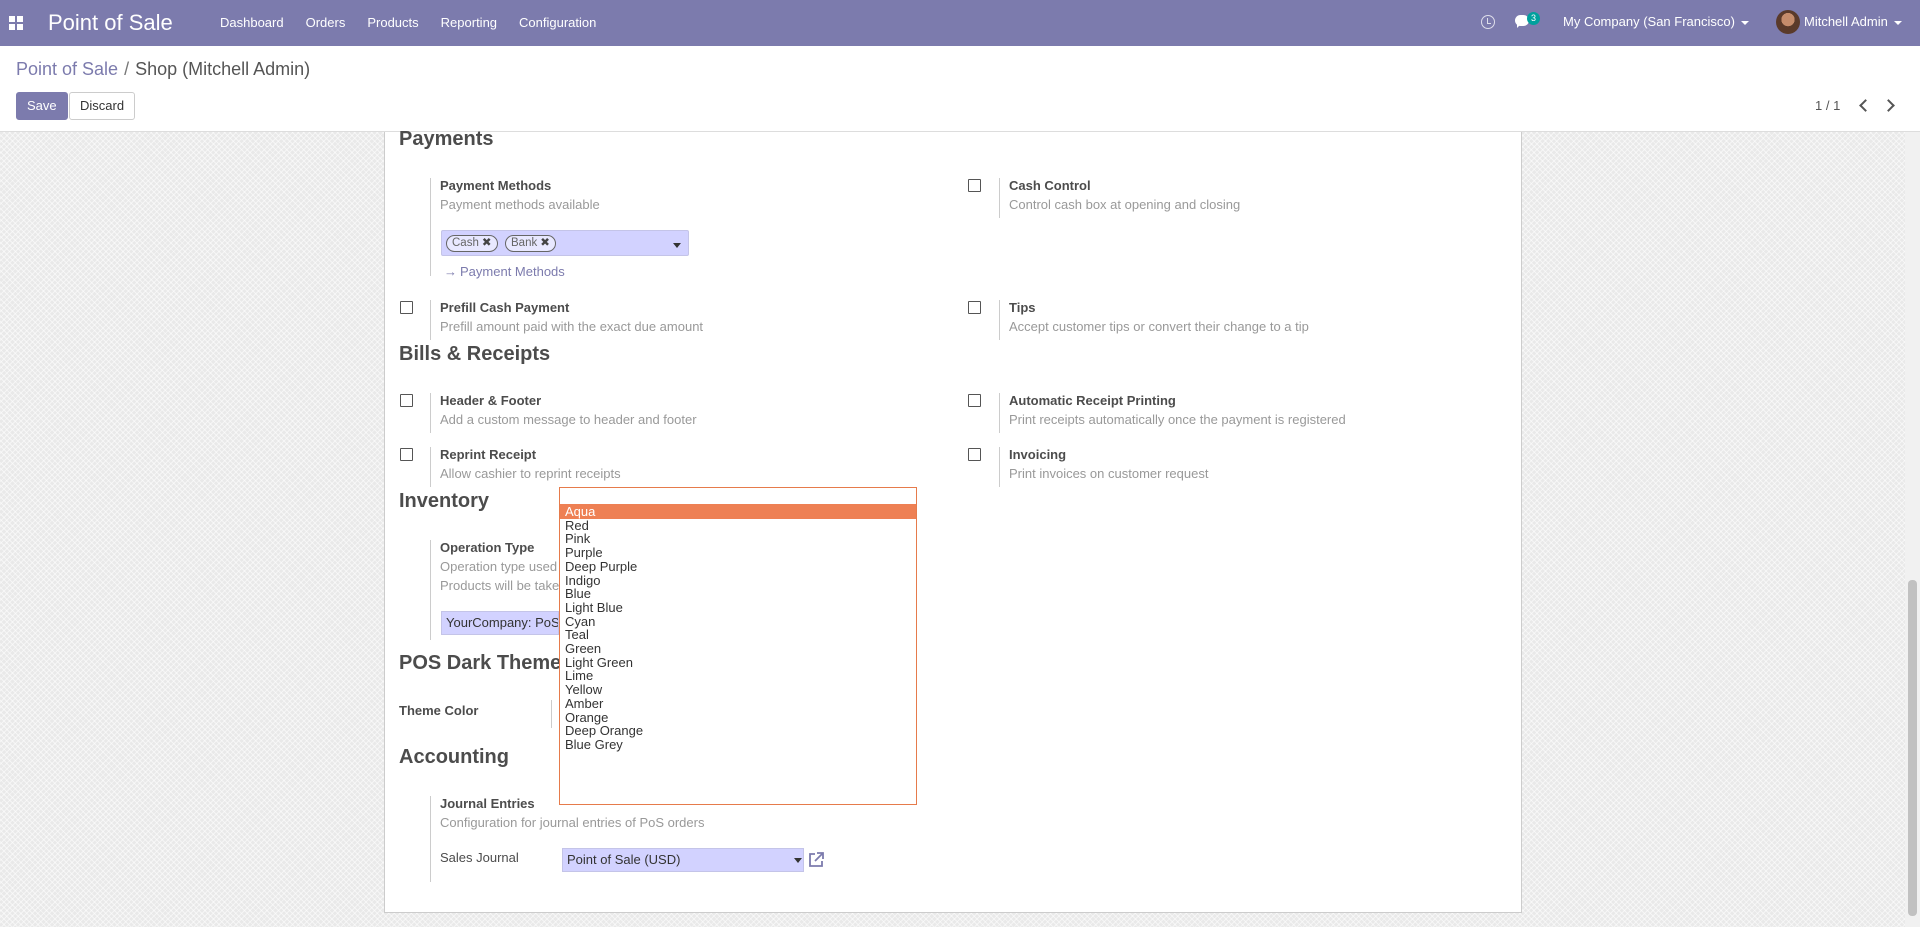  What do you see at coordinates (102, 106) in the screenshot?
I see `discard-button: Discard` at bounding box center [102, 106].